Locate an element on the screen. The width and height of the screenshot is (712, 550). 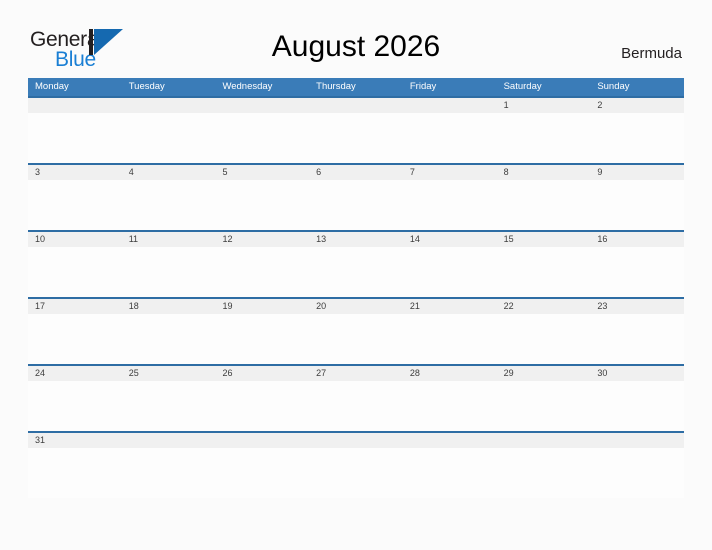
day-cell: 15 is located at coordinates (544, 239).